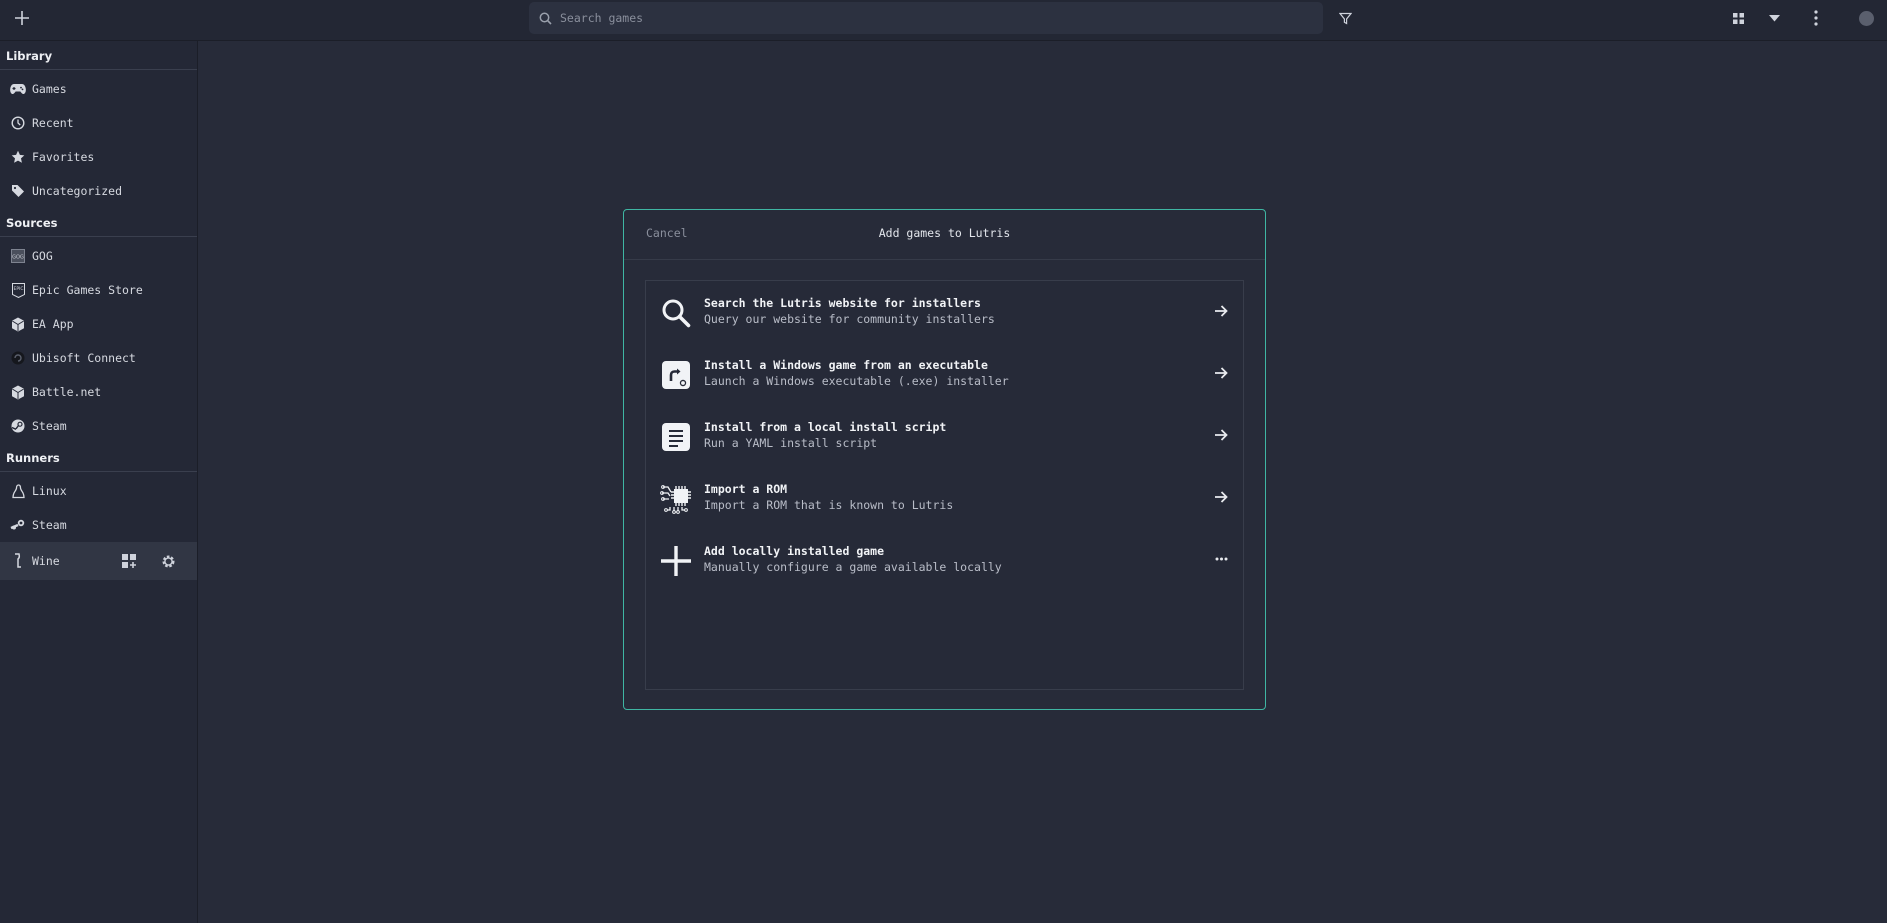  I want to click on gog-icon: GOG, so click(18, 256).